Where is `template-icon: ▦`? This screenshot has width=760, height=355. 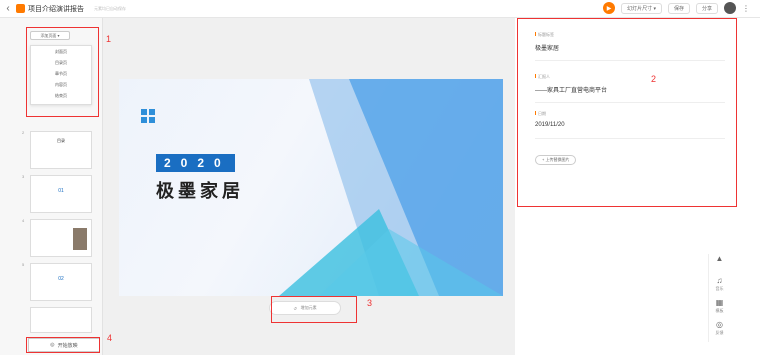
template-icon: ▦ is located at coordinates (719, 302).